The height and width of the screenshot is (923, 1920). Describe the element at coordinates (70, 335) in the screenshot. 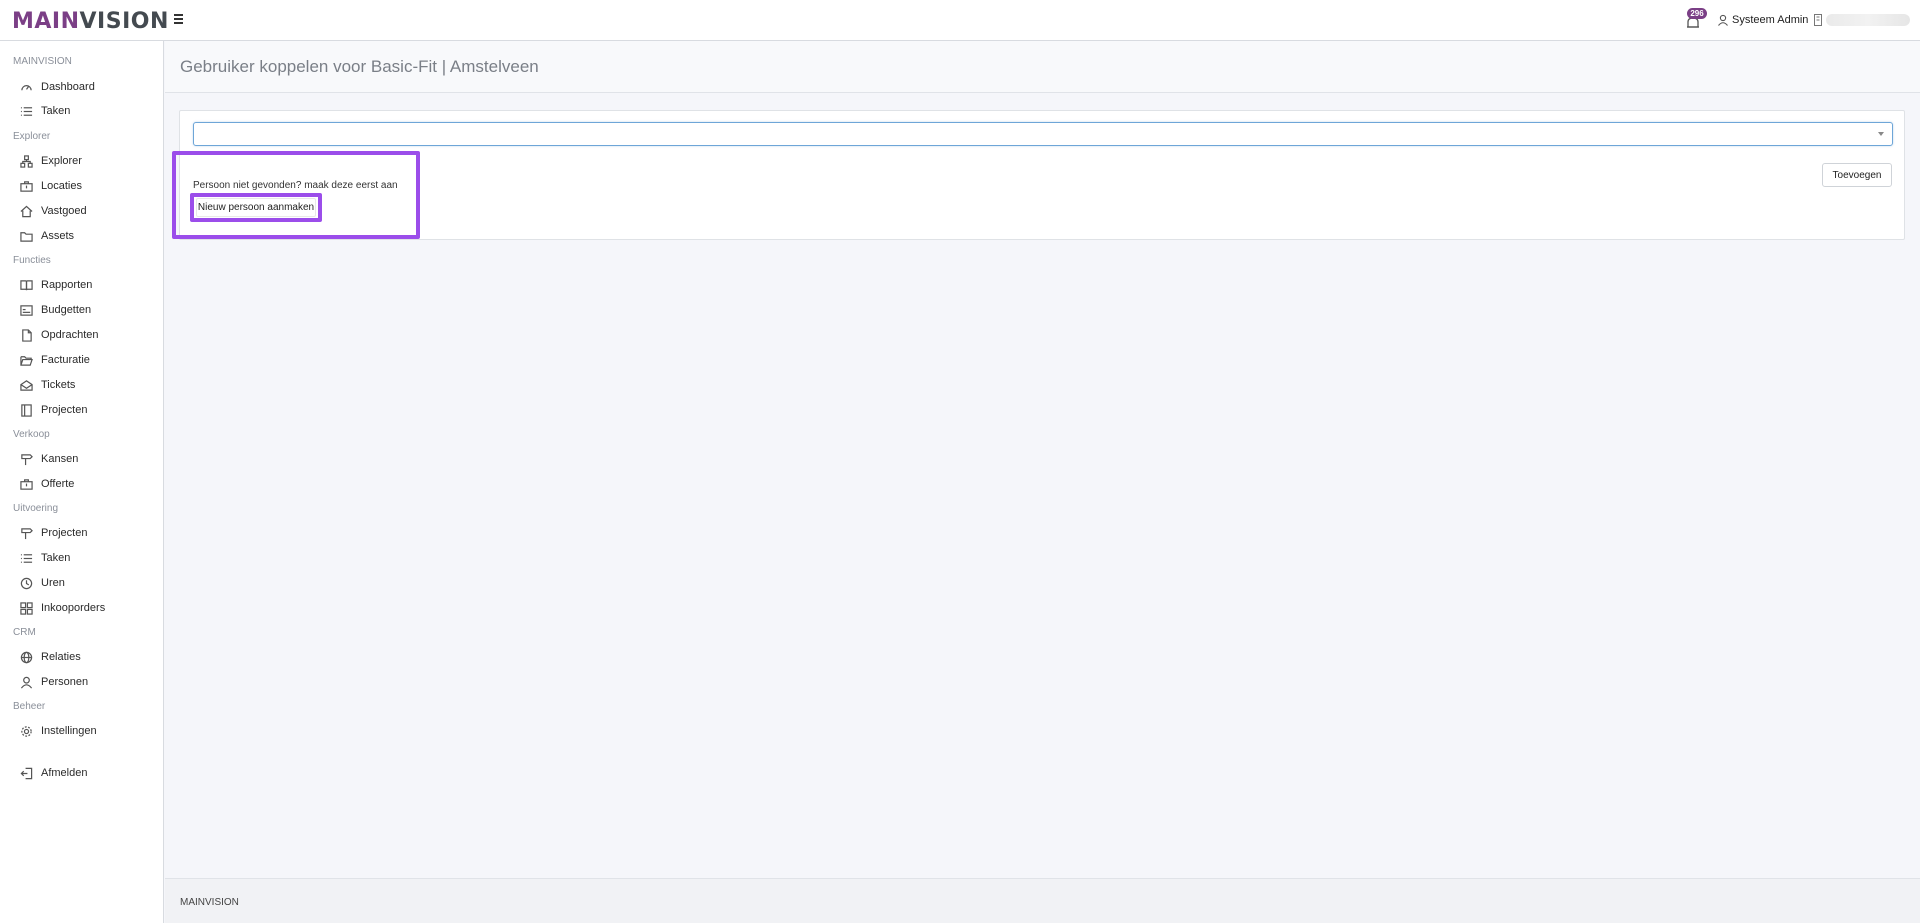

I see `sidebar-item-label: Opdrachten` at that location.